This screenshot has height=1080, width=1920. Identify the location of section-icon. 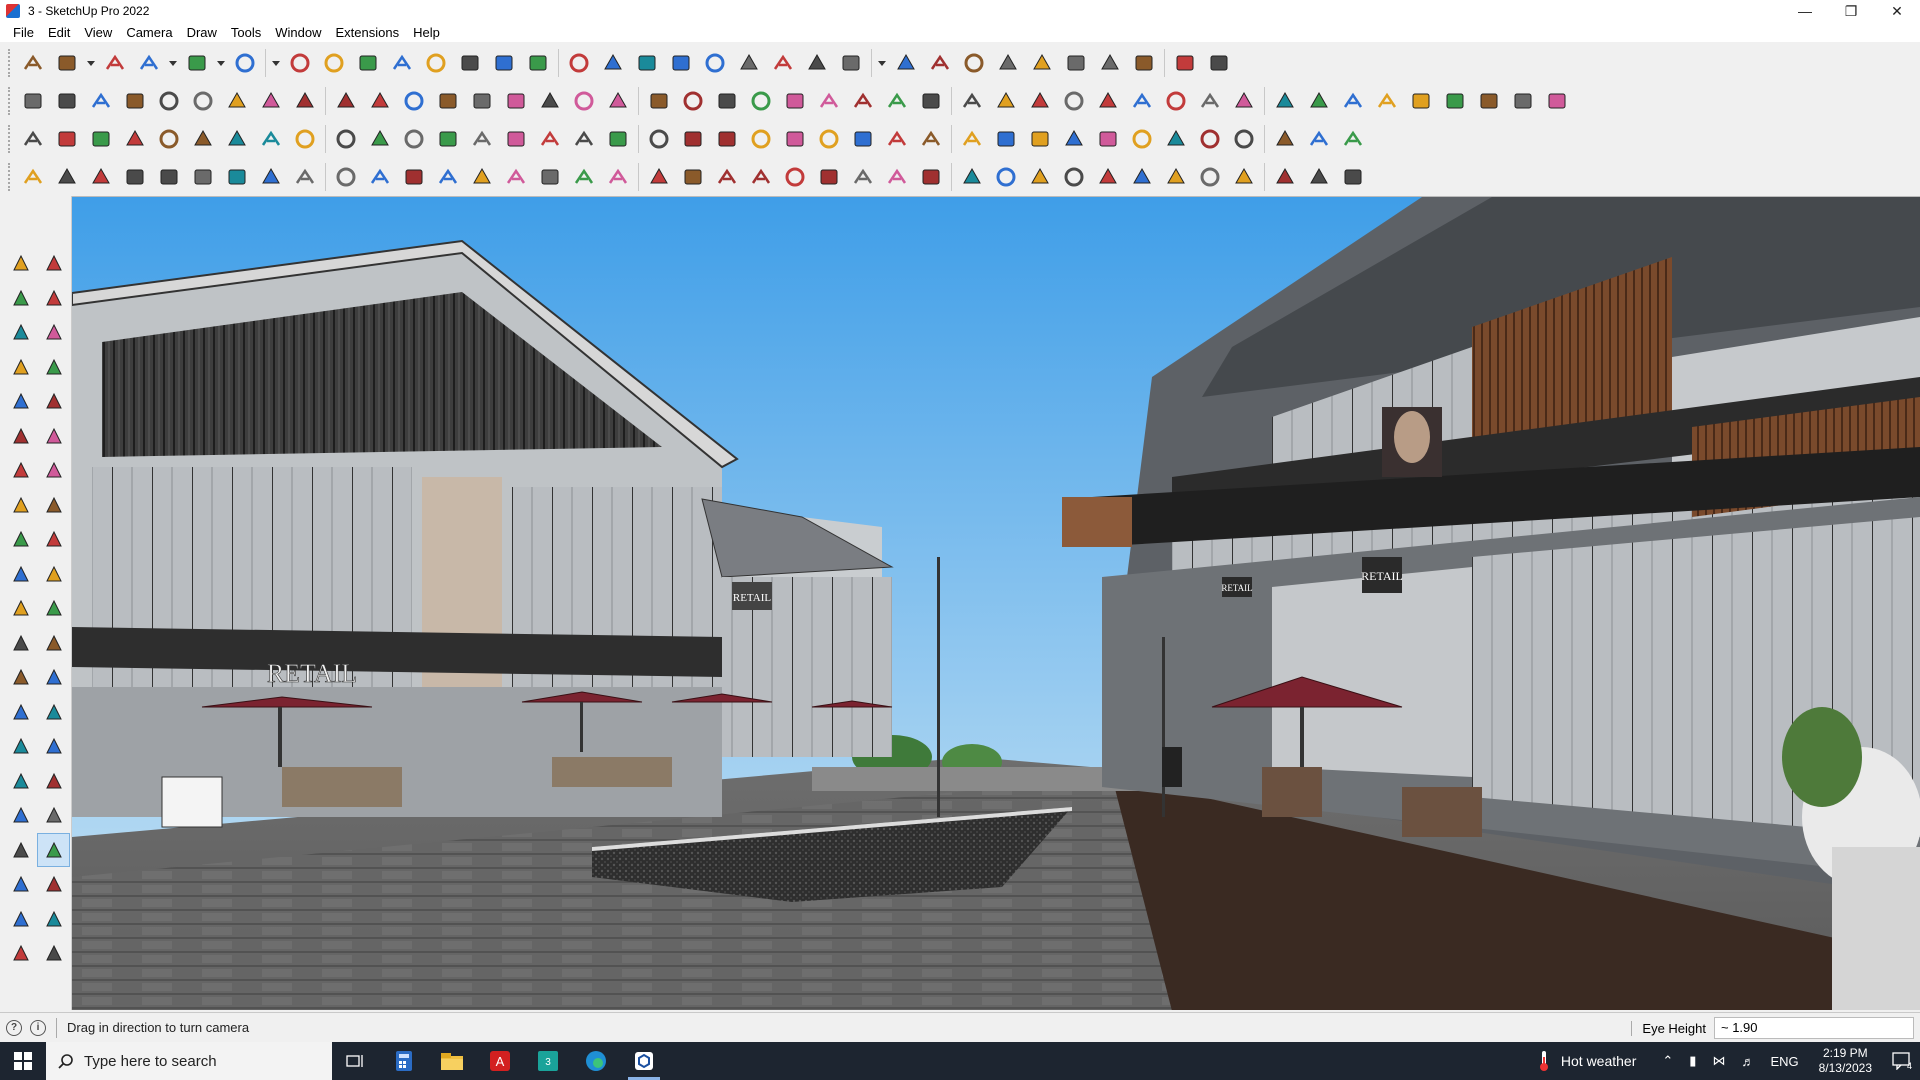
(1110, 63).